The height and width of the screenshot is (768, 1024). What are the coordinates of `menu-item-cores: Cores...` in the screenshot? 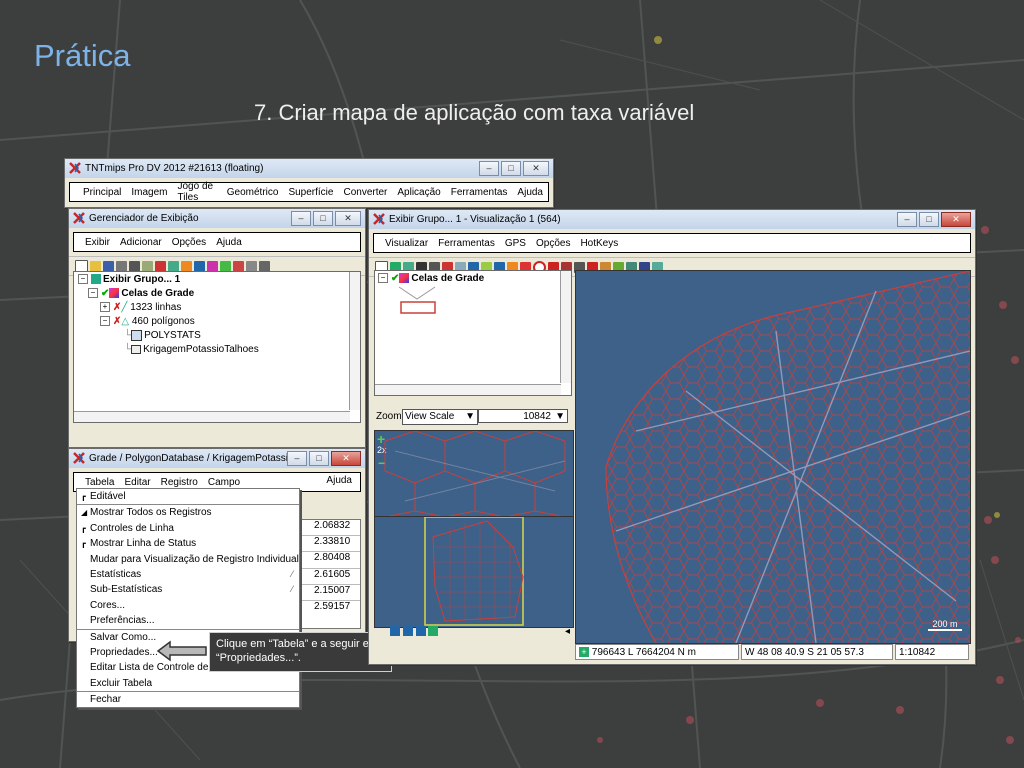 It's located at (188, 605).